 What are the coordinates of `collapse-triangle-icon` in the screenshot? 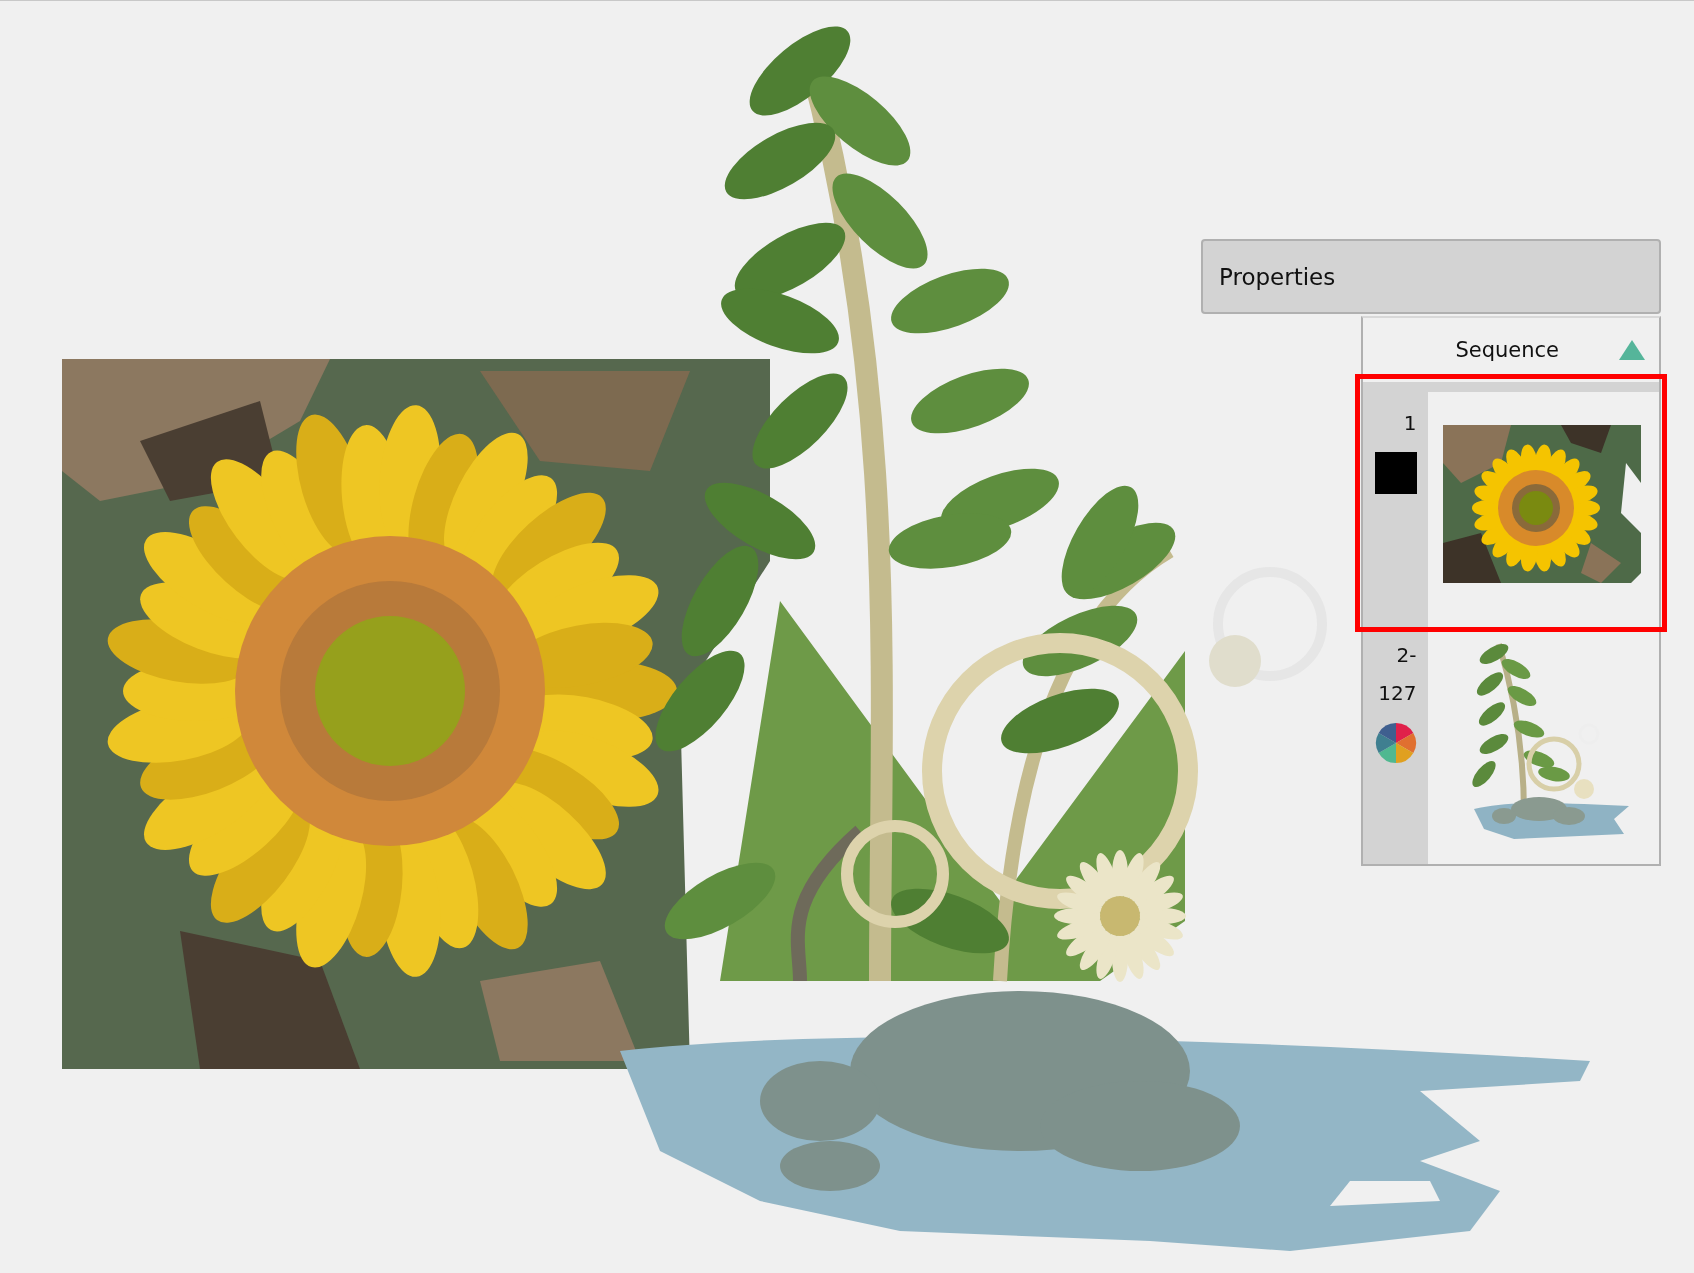 It's located at (1632, 350).